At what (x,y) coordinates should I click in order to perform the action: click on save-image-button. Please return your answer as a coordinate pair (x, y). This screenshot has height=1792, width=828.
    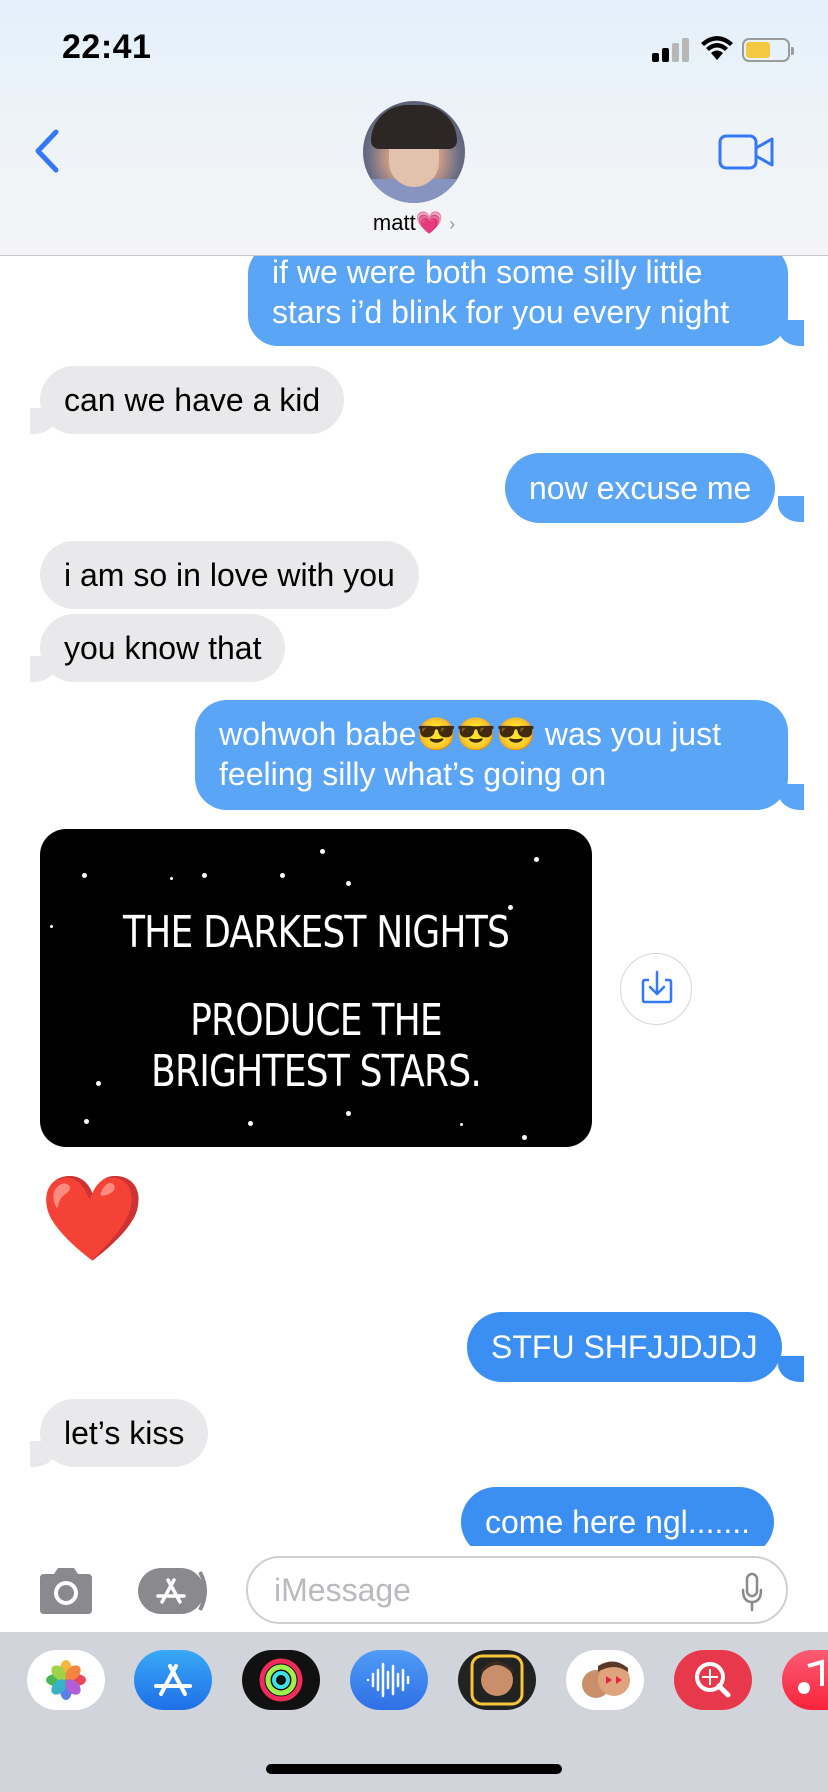
    Looking at the image, I should click on (656, 989).